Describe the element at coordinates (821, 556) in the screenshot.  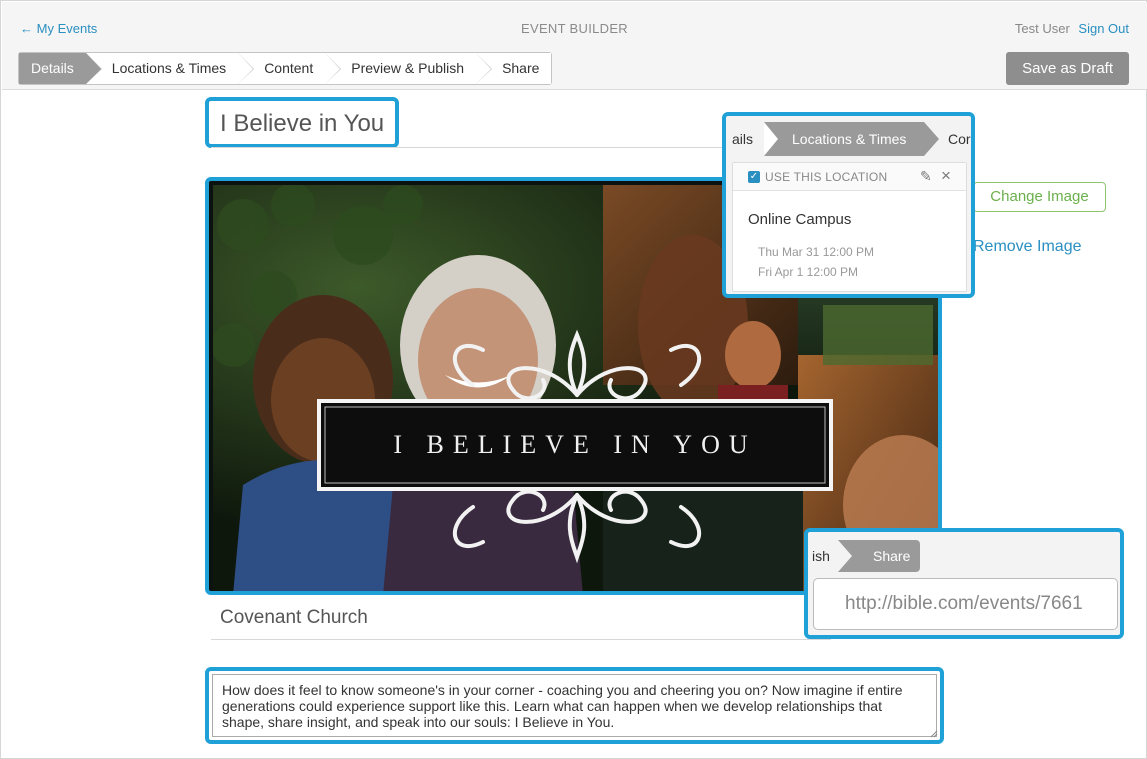
I see `tab-publish-partial: ish` at that location.